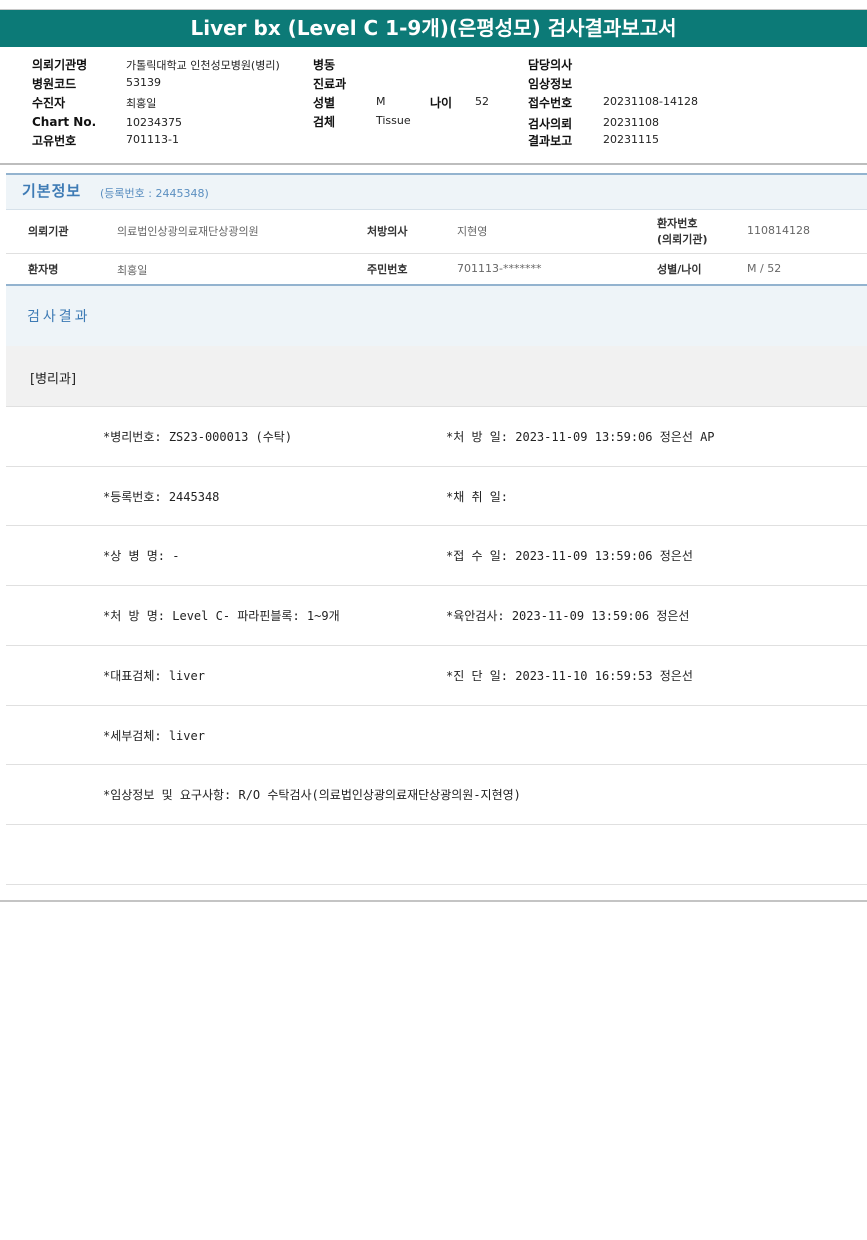 Image resolution: width=867 pixels, height=1240 pixels. Describe the element at coordinates (550, 124) in the screenshot. I see `header-label-request-date: 검사의뢰` at that location.